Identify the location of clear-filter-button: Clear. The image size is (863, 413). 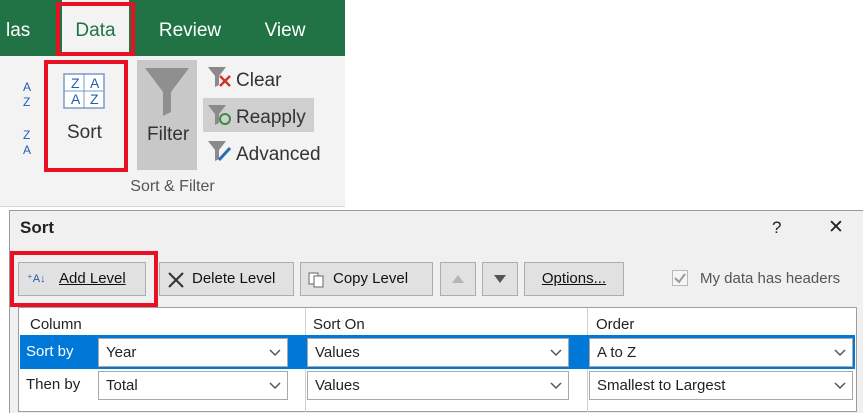
(258, 81).